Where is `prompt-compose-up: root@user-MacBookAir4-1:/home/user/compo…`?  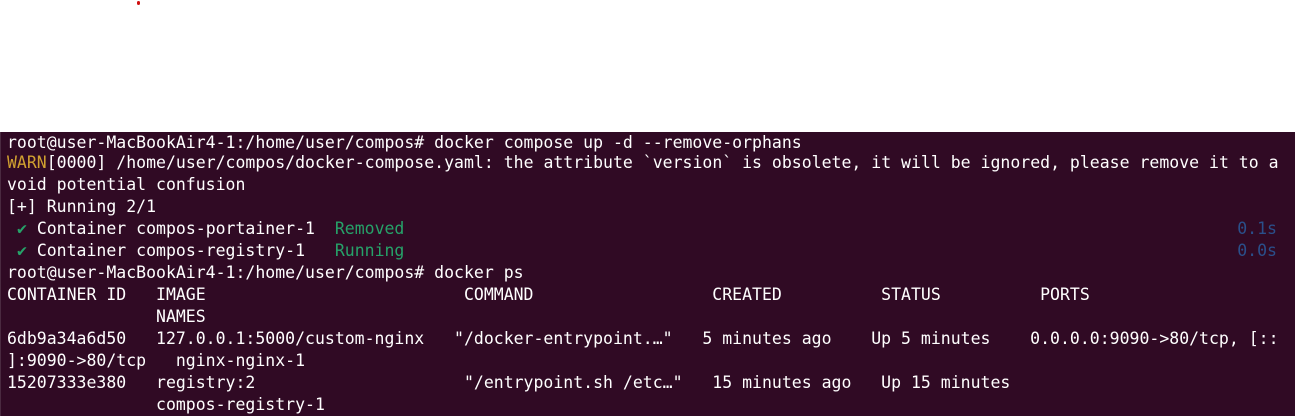
prompt-compose-up: root@user-MacBookAir4-1:/home/user/compo… is located at coordinates (404, 142).